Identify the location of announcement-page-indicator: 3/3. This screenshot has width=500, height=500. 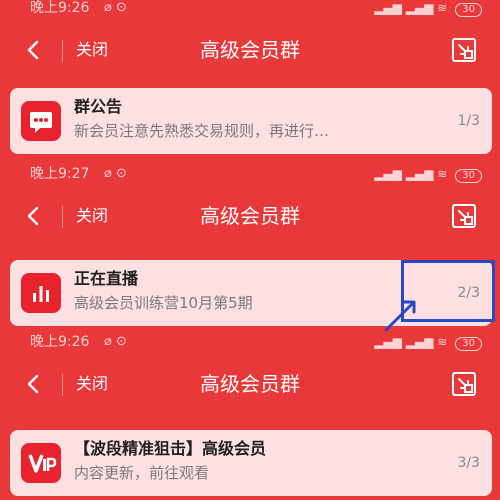
(468, 463).